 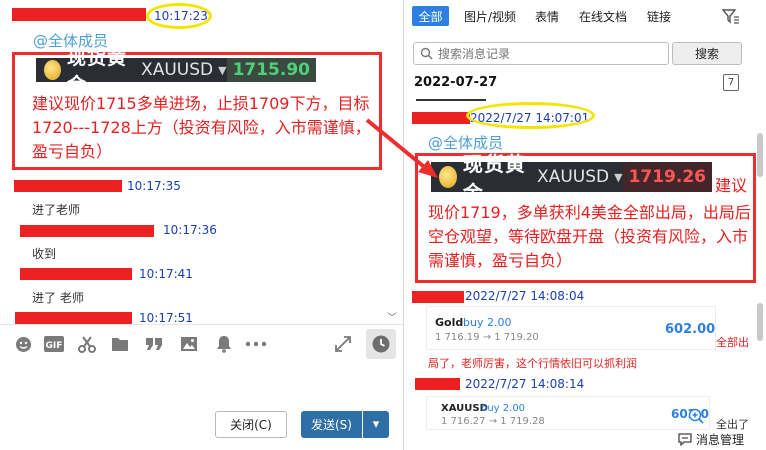 What do you see at coordinates (487, 337) in the screenshot?
I see `trade-range: 1 716.19 → 1 719.20` at bounding box center [487, 337].